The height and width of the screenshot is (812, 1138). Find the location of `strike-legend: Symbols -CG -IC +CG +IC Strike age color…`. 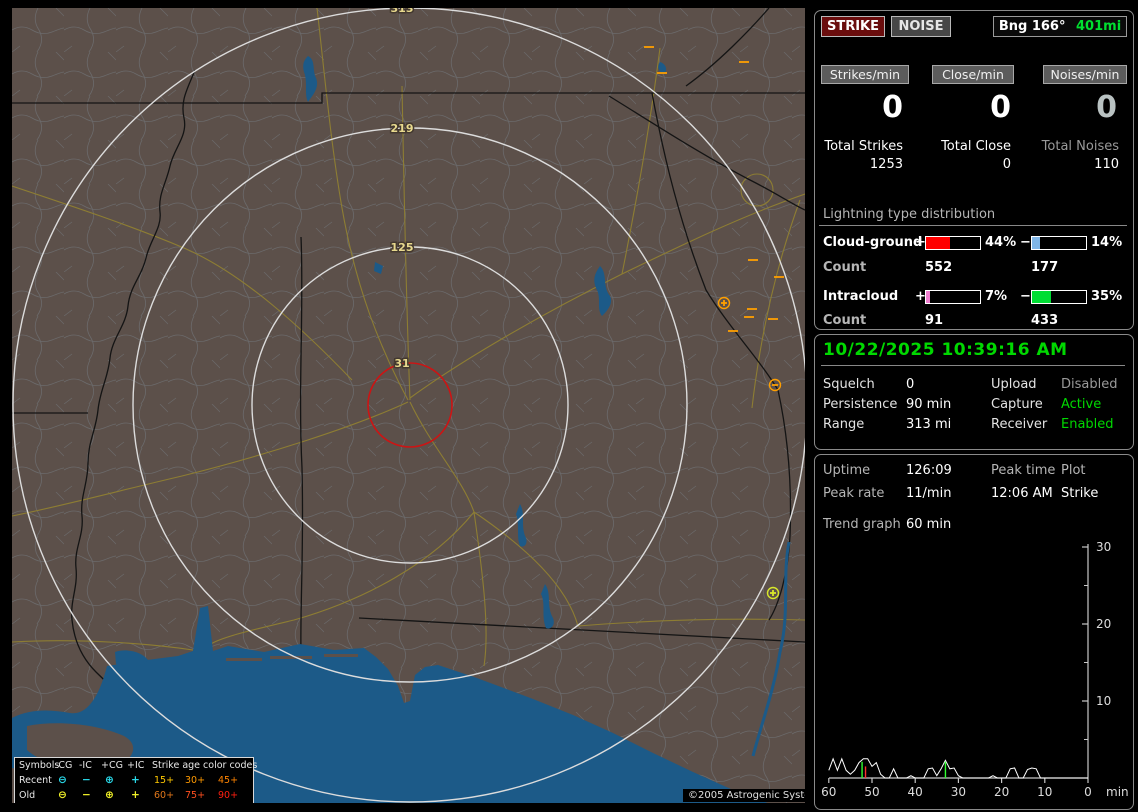

strike-legend: Symbols -CG -IC +CG +IC Strike age color… is located at coordinates (136, 780).